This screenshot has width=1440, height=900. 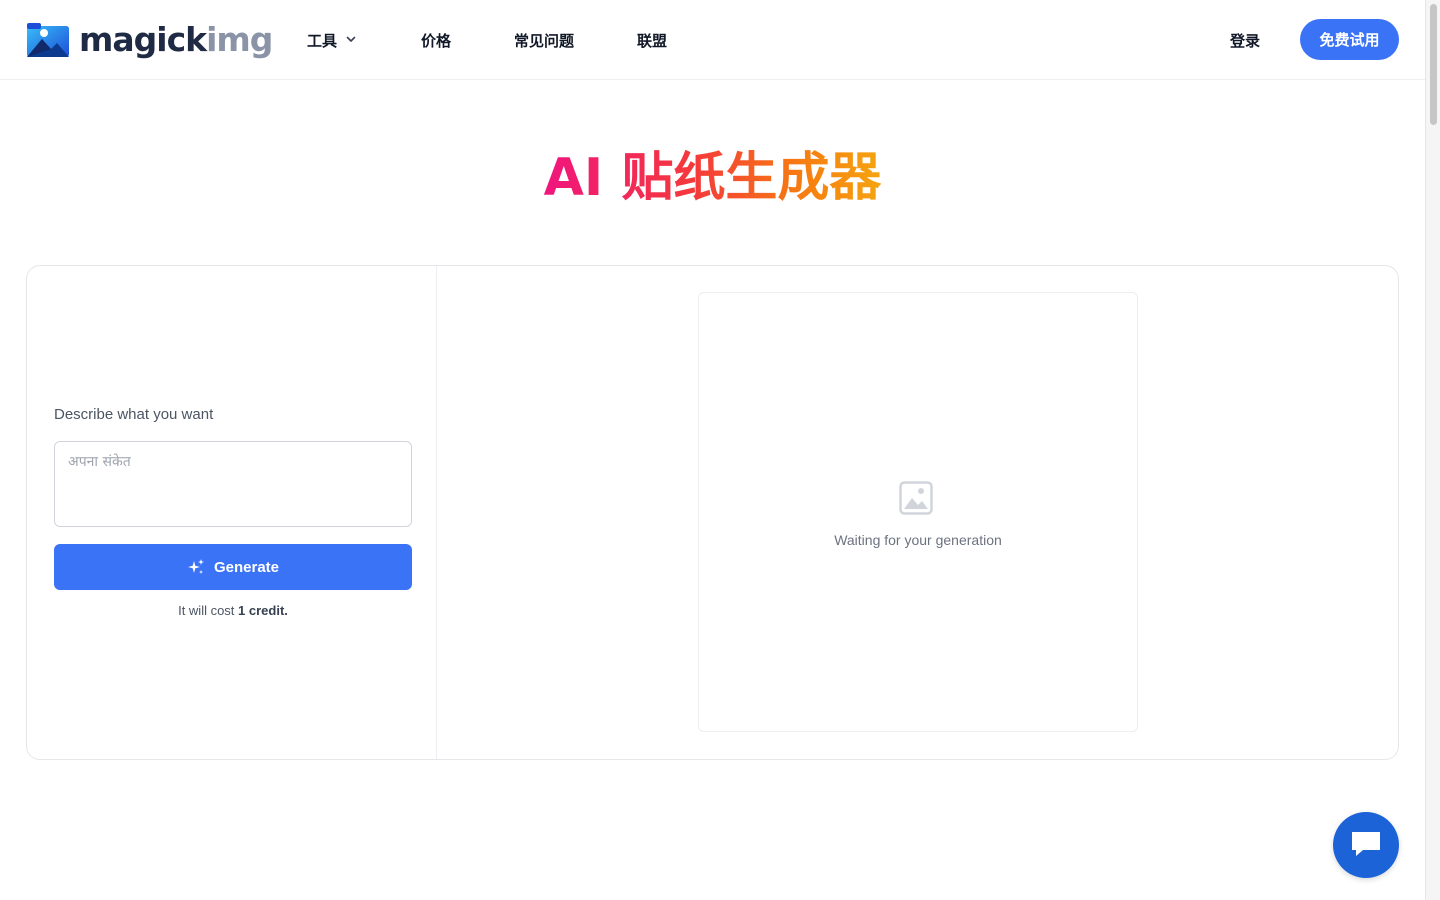 I want to click on nav-tools-dropdown: 工具, so click(x=332, y=40).